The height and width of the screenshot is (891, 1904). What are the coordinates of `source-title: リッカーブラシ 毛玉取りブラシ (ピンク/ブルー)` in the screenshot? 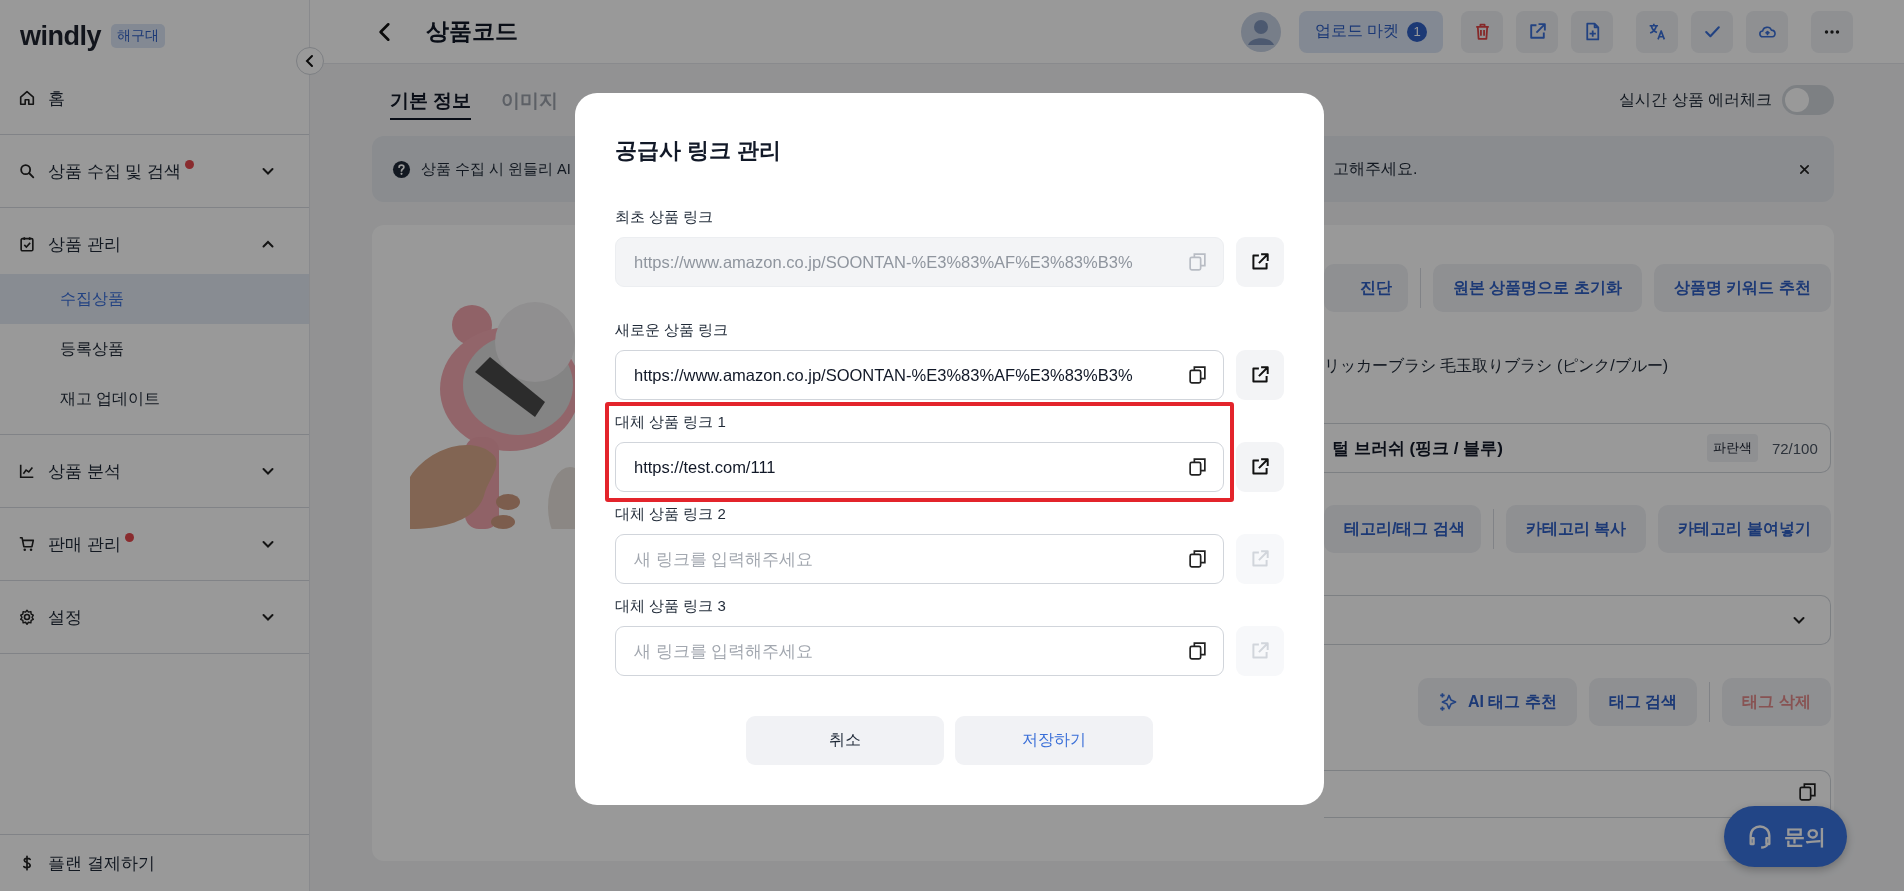 It's located at (1496, 366).